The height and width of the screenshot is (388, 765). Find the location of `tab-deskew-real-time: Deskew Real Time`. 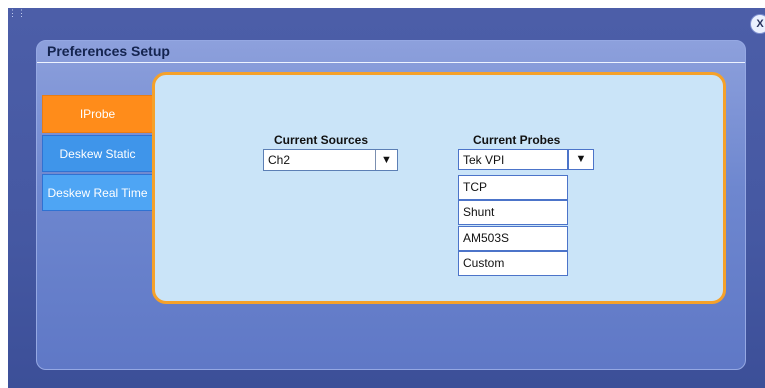

tab-deskew-real-time: Deskew Real Time is located at coordinates (97, 192).